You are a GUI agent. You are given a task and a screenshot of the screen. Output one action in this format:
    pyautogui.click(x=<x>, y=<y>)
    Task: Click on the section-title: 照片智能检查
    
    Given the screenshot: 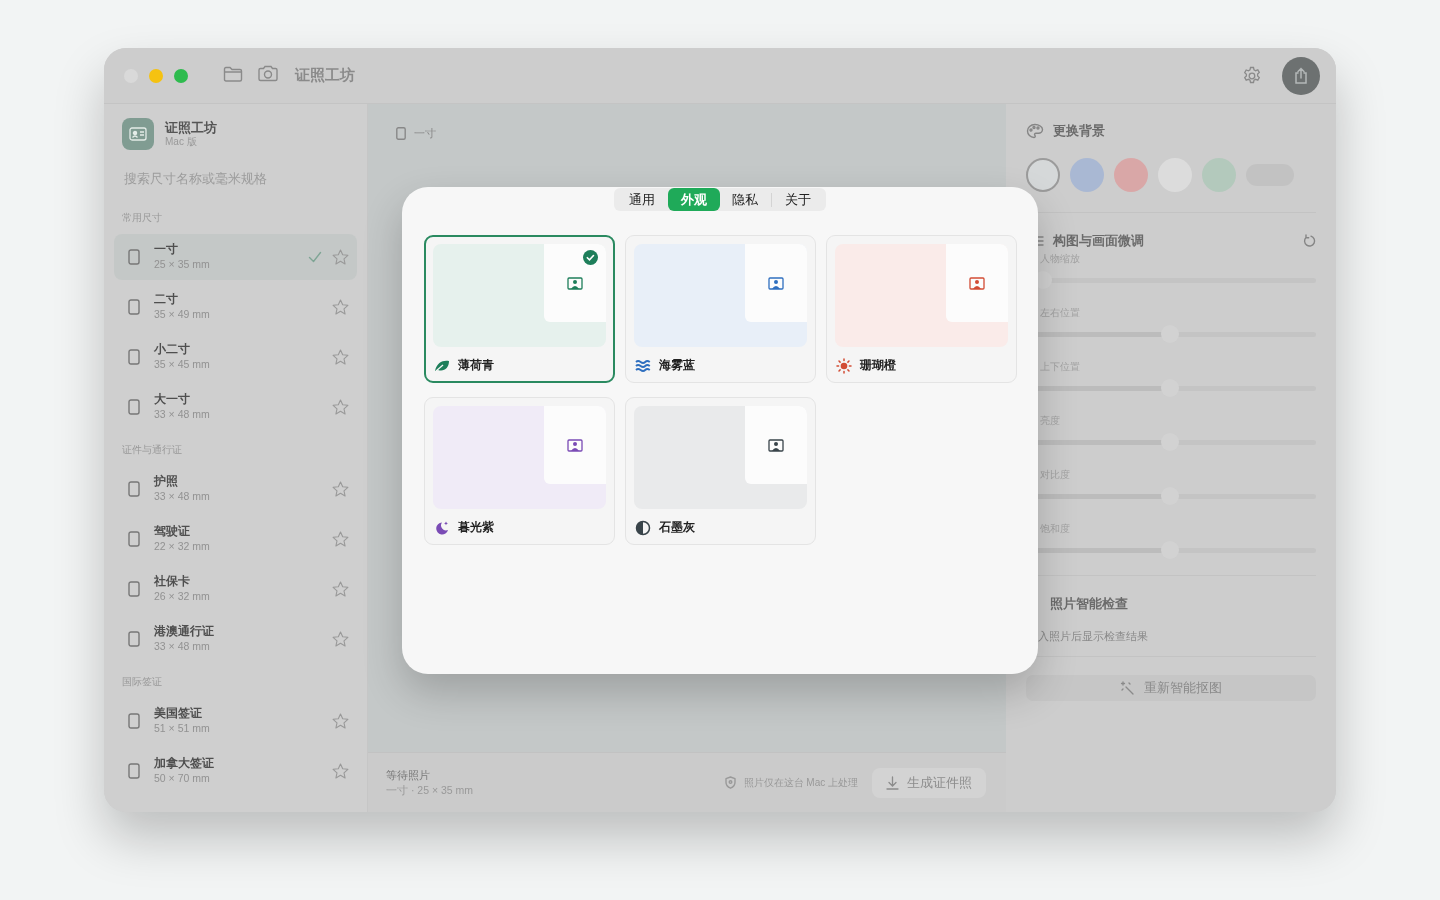 What is the action you would take?
    pyautogui.click(x=1089, y=604)
    